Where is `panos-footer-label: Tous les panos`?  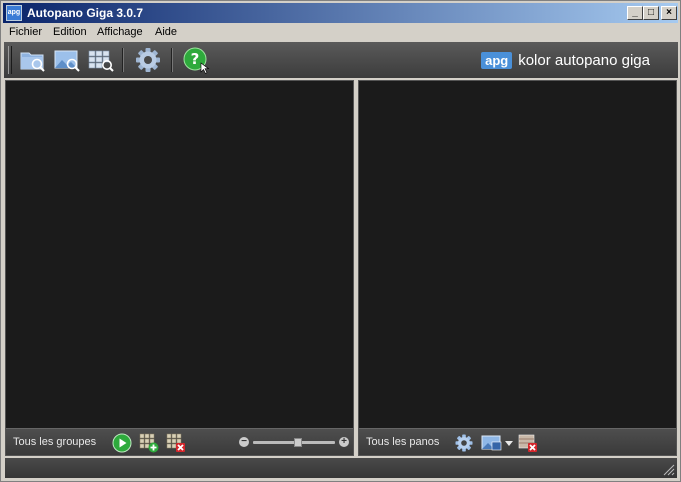
panos-footer-label: Tous les panos is located at coordinates (403, 442).